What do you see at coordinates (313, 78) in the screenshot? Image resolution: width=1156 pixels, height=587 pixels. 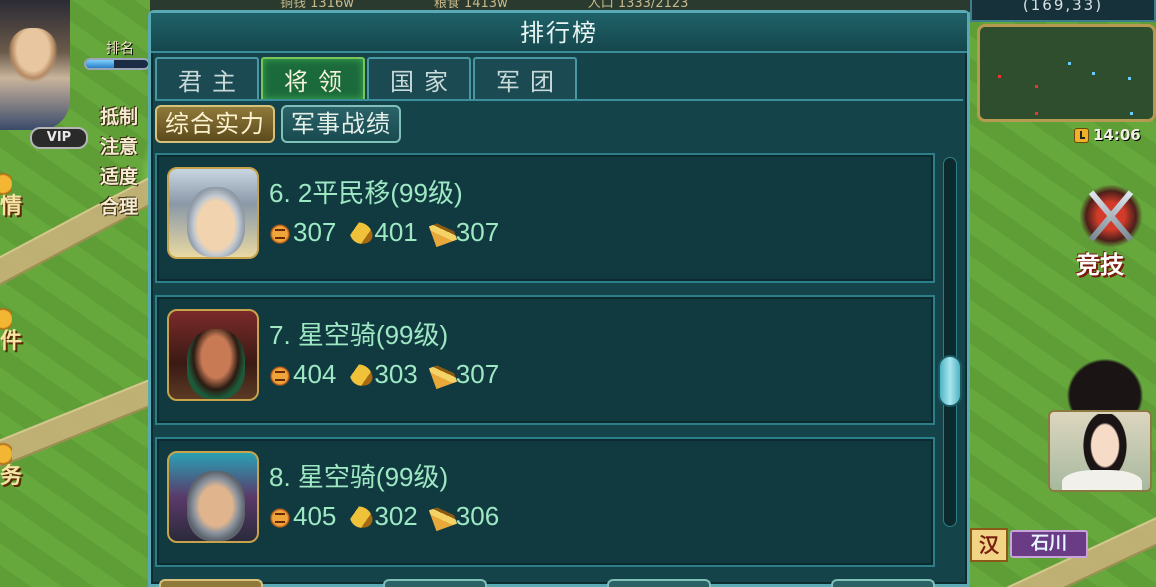 I see `tab-general: 将领` at bounding box center [313, 78].